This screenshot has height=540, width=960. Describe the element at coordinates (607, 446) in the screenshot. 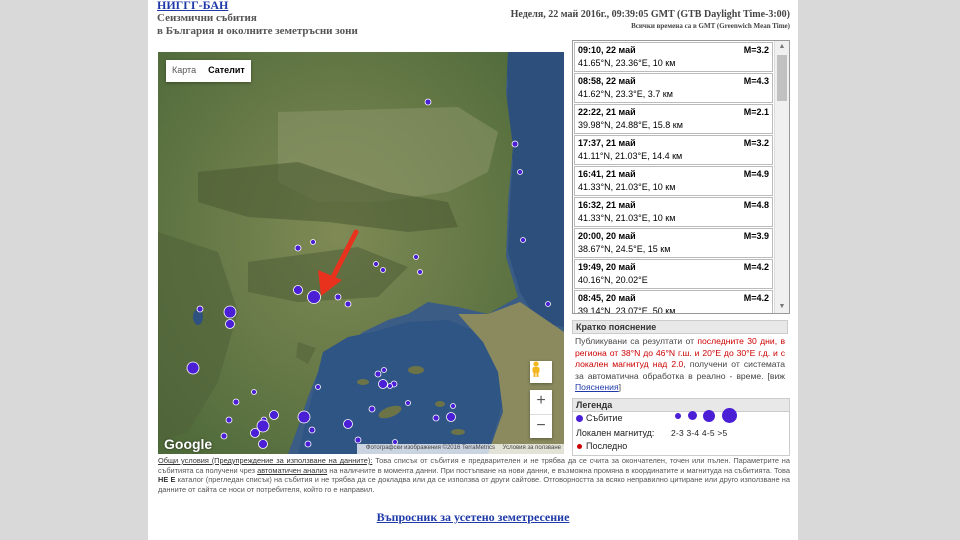

I see `legend-last-label: Последно` at that location.